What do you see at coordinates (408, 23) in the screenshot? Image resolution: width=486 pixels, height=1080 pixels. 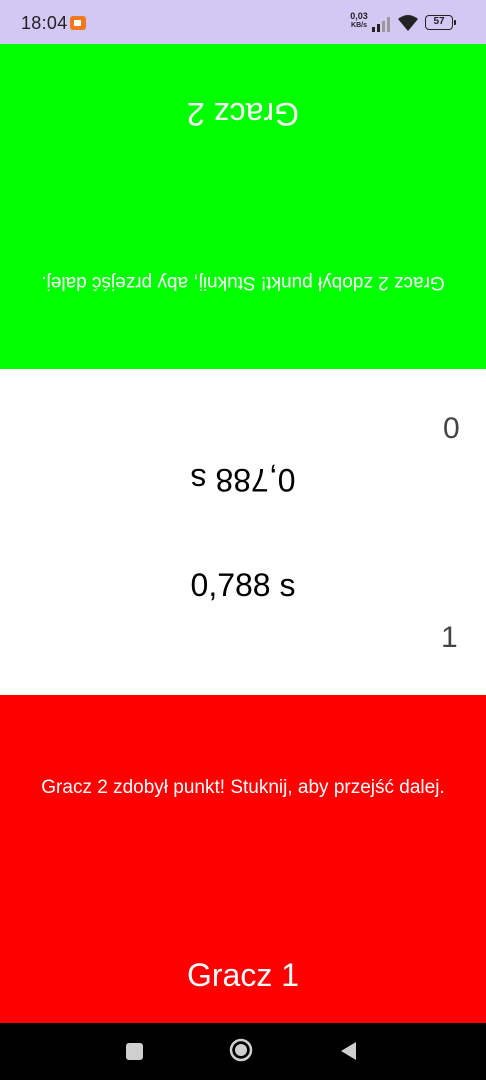 I see `wifi-icon` at bounding box center [408, 23].